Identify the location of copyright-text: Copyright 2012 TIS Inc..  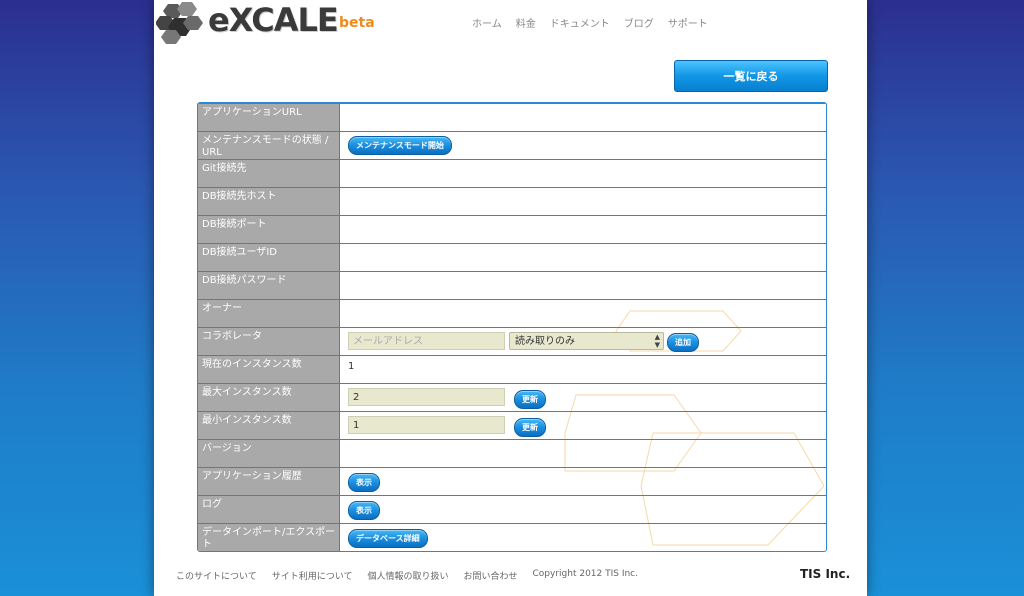
(585, 574).